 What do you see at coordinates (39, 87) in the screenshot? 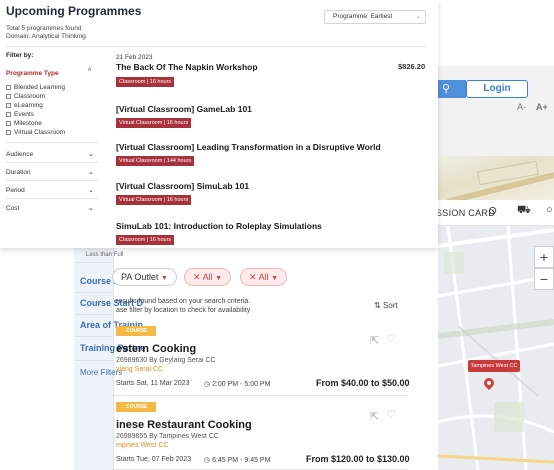
I see `option-label: Blended Learning` at bounding box center [39, 87].